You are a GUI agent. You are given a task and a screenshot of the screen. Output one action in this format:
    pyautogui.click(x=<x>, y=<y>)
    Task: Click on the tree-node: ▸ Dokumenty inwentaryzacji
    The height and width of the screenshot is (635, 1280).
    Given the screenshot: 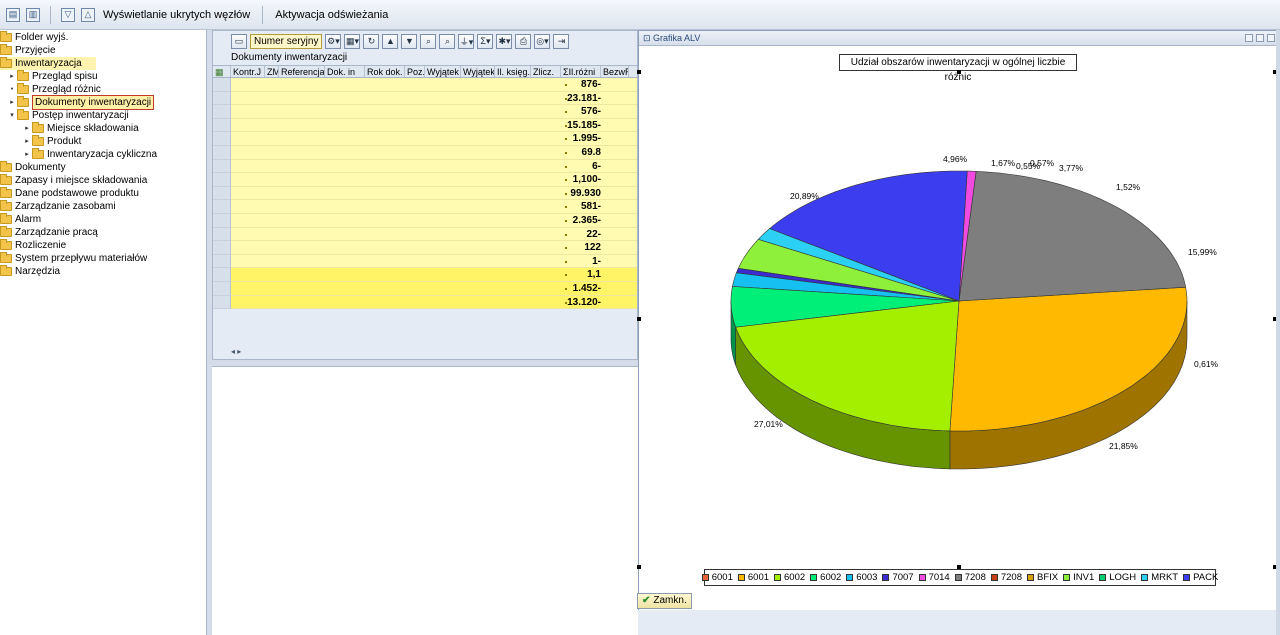 What is the action you would take?
    pyautogui.click(x=103, y=102)
    